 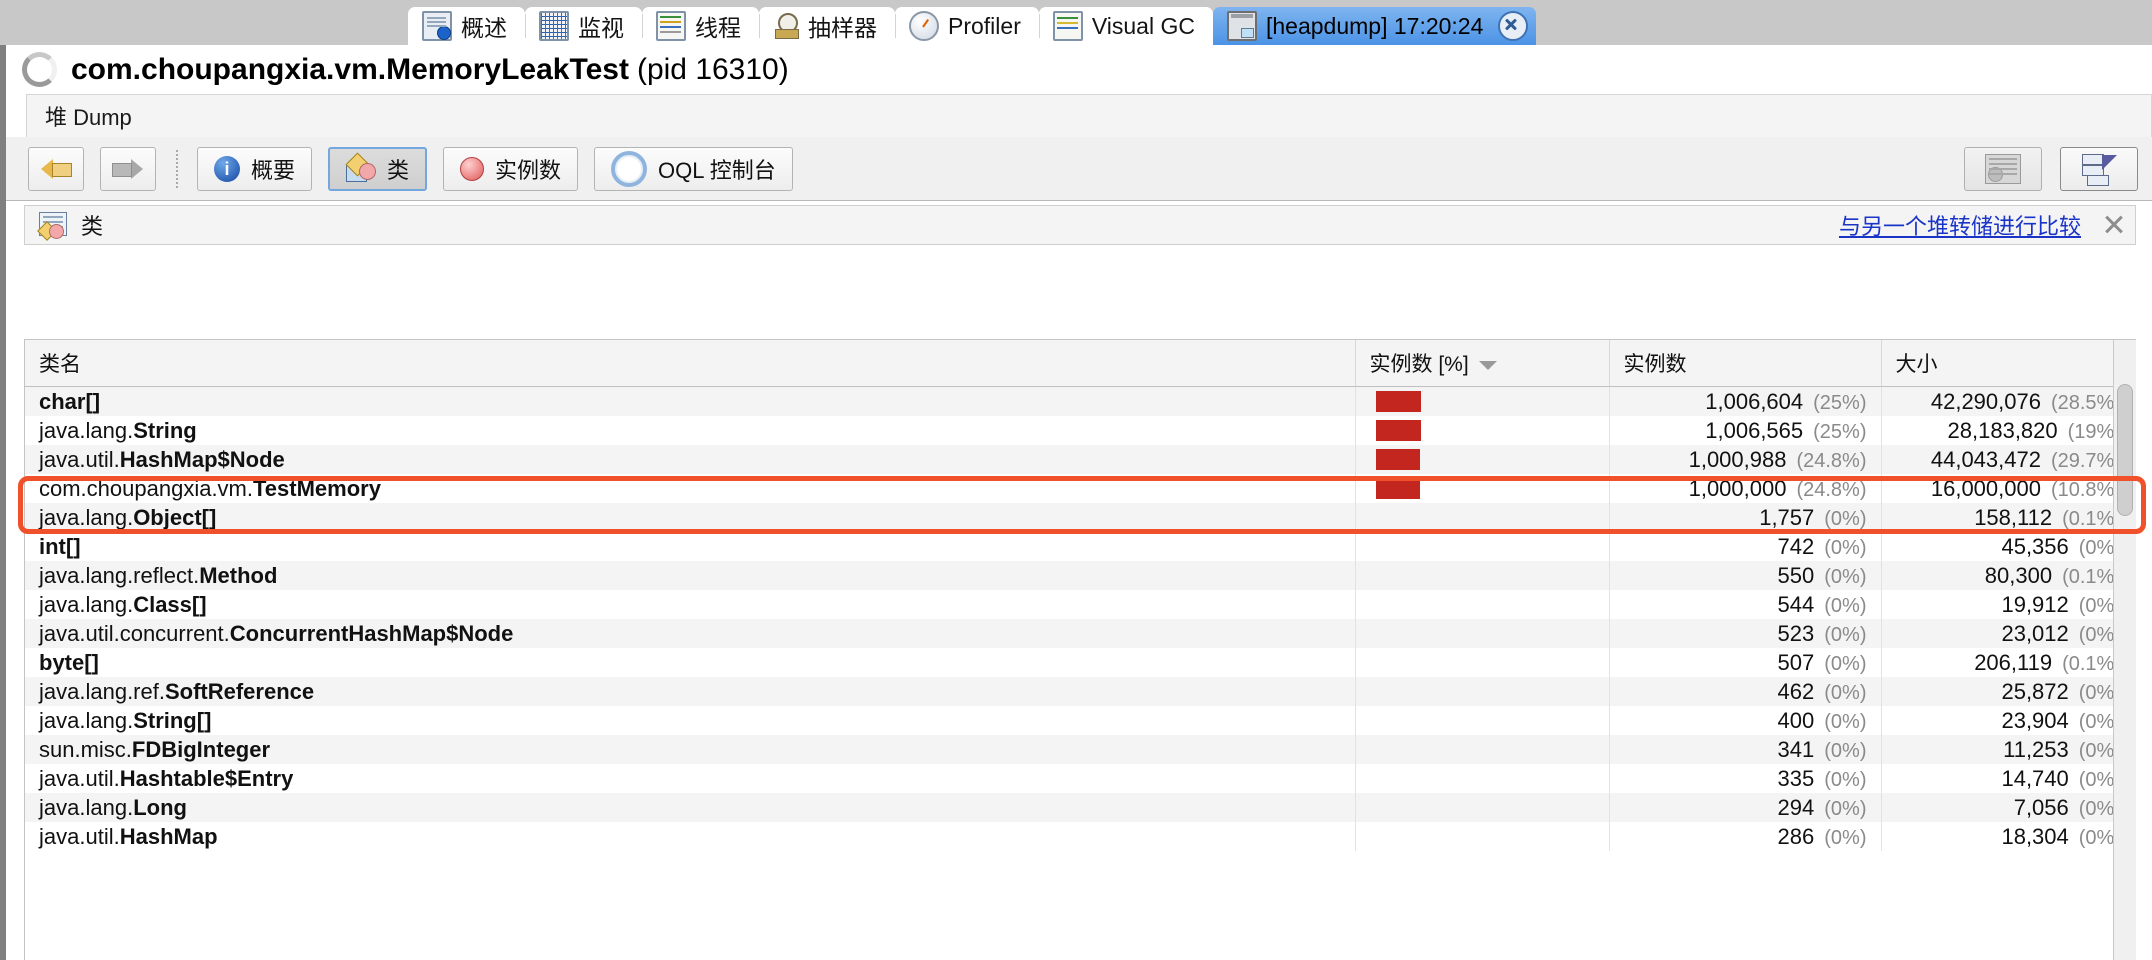 I want to click on summary-button-label: 概要, so click(x=273, y=170).